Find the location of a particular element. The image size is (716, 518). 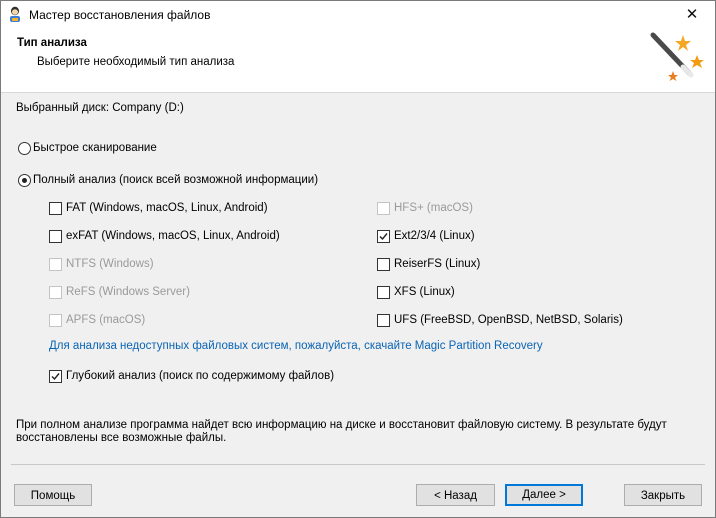

apfs-label: APFS (macOS) is located at coordinates (106, 320).